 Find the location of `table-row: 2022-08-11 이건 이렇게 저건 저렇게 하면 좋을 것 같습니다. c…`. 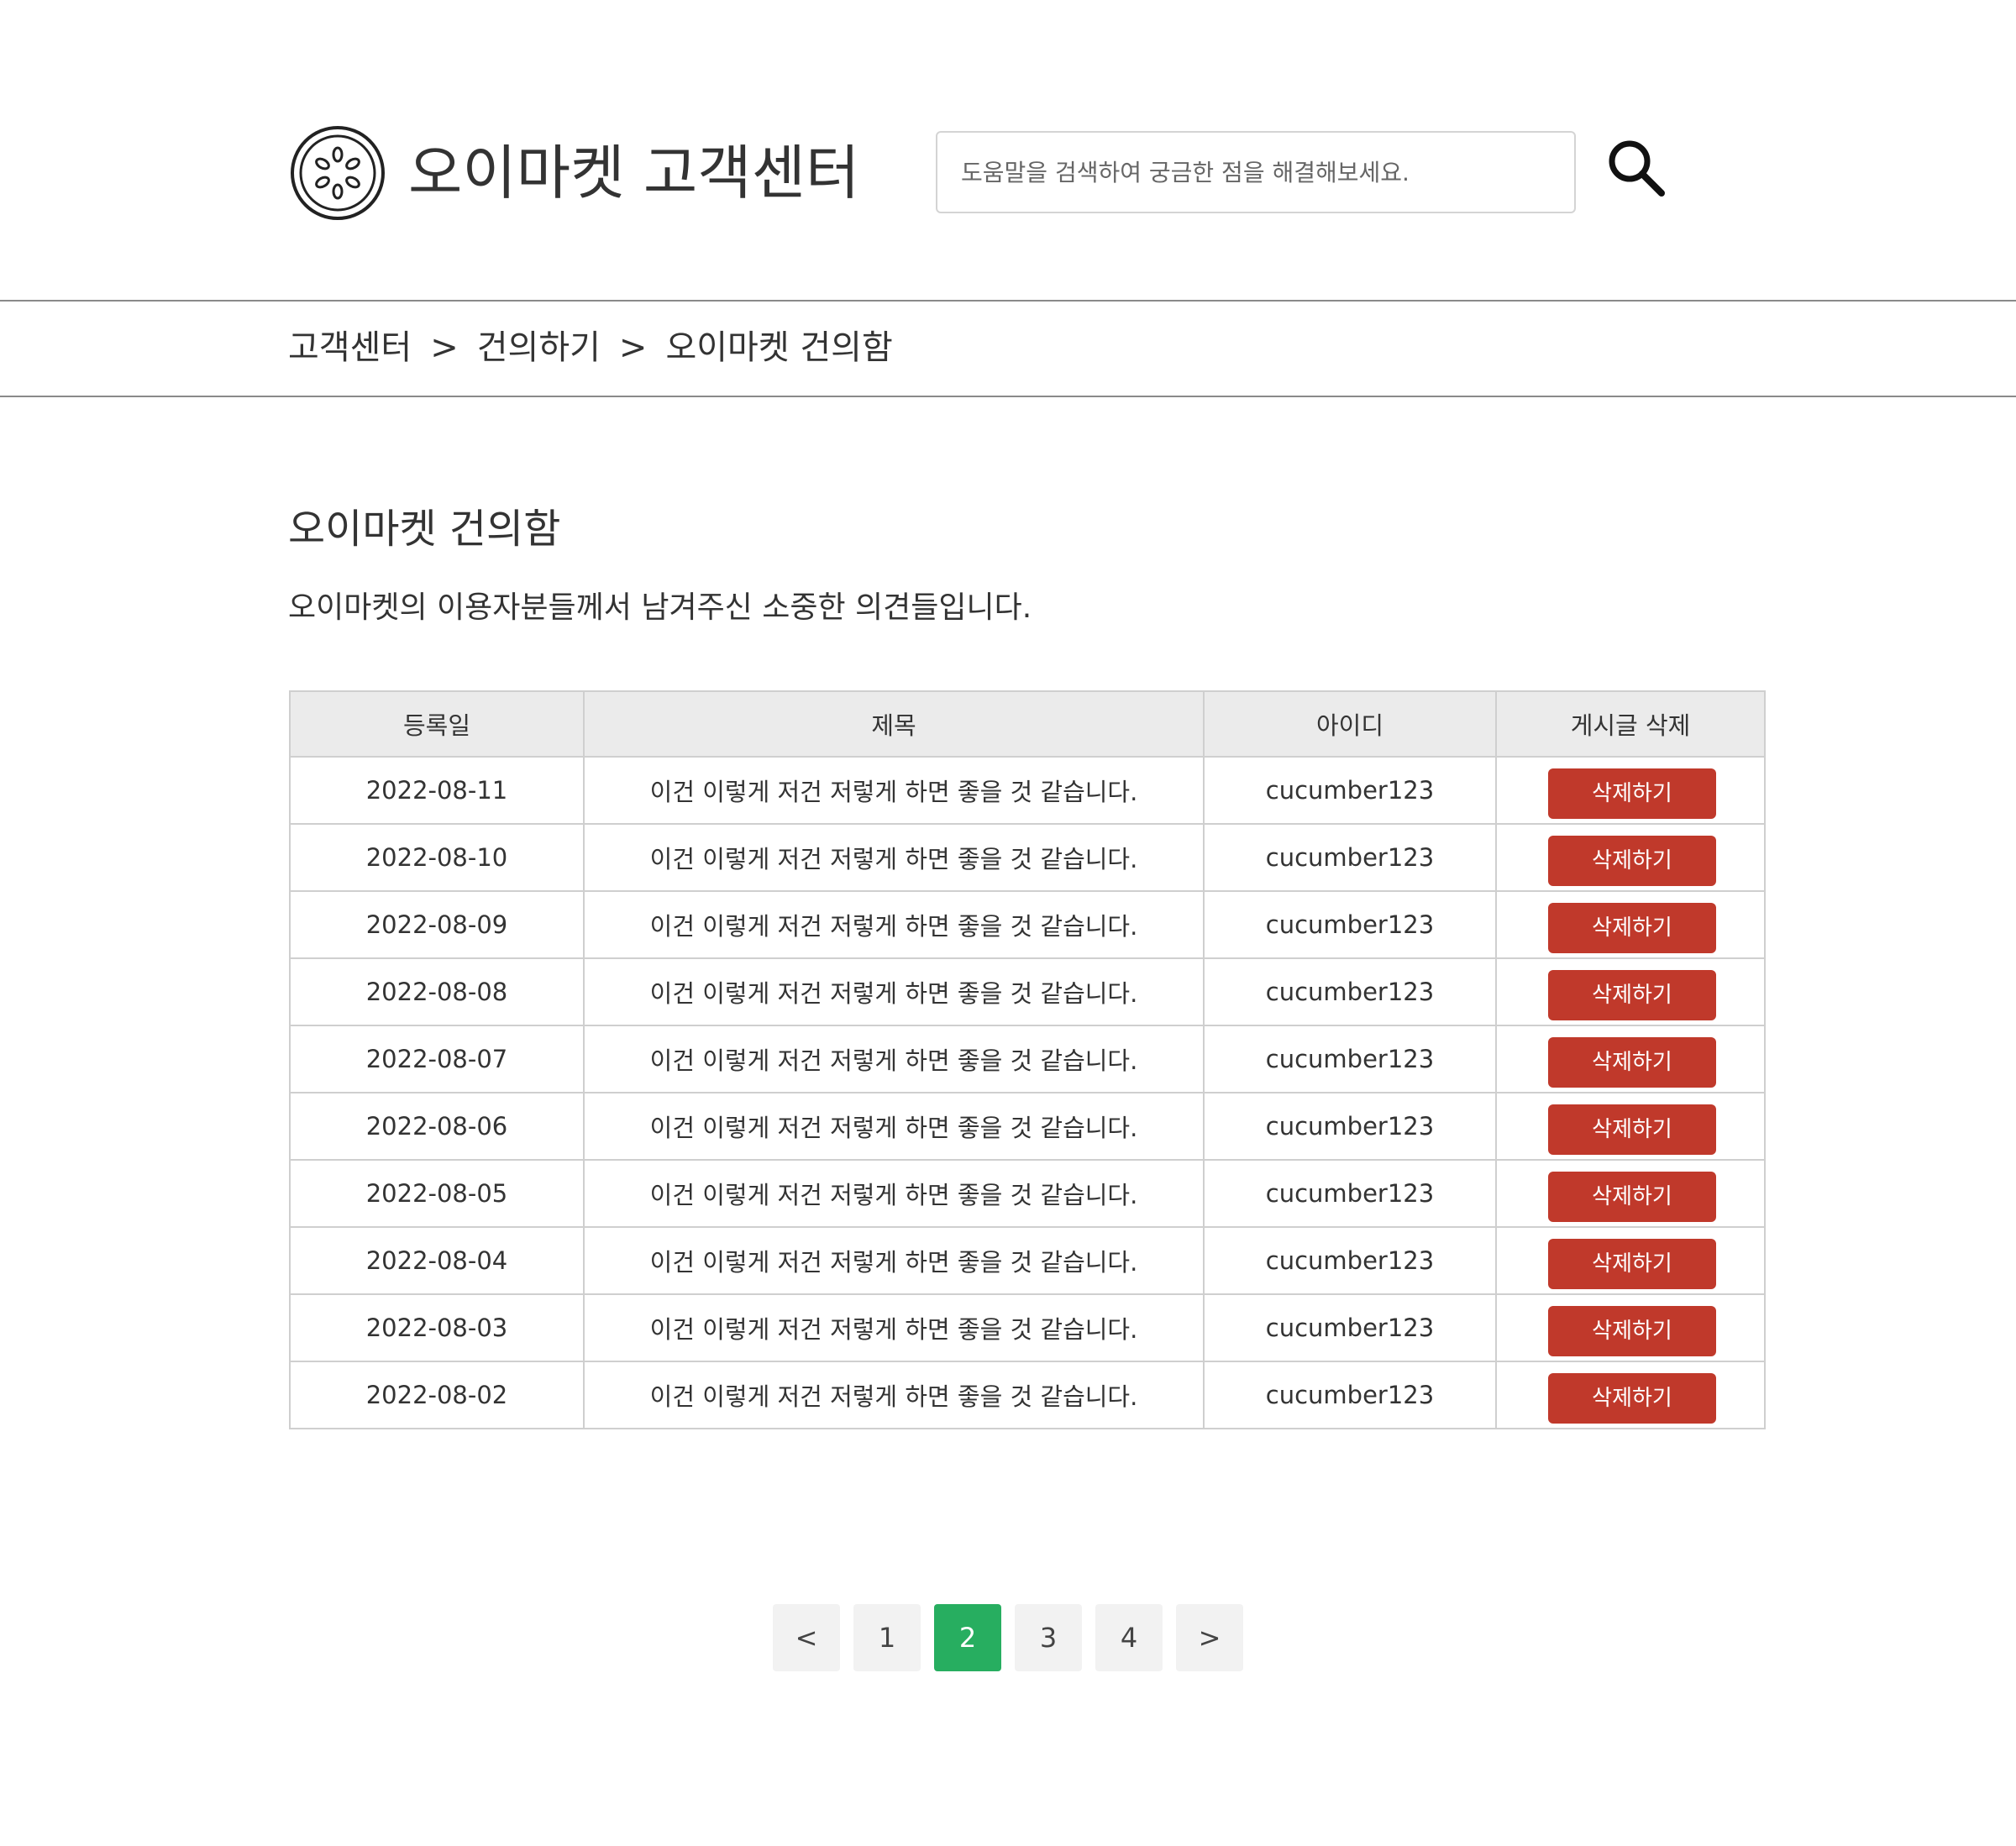

table-row: 2022-08-11 이건 이렇게 저건 저렇게 하면 좋을 것 같습니다. c… is located at coordinates (1027, 790).